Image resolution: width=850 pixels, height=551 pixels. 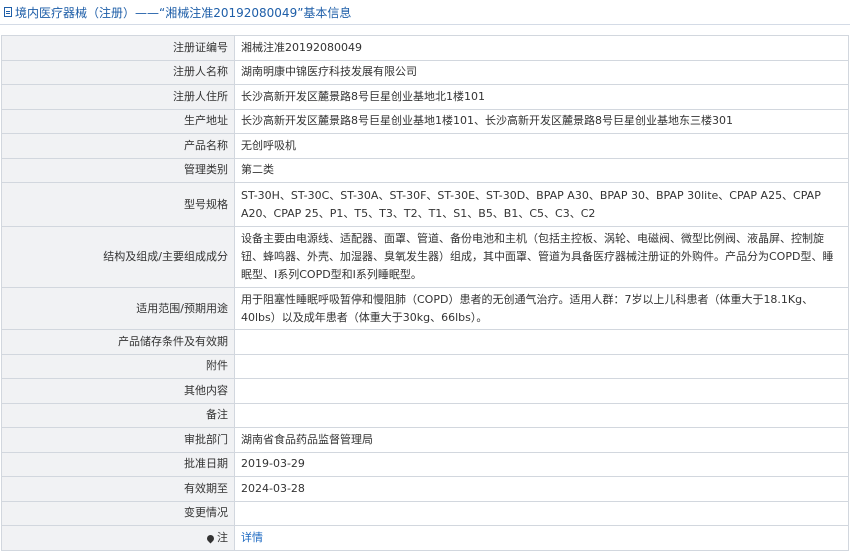 I want to click on page-title: 境内医疗器械（注册）——“湘械注准20192080049”基本信息, so click(x=183, y=12).